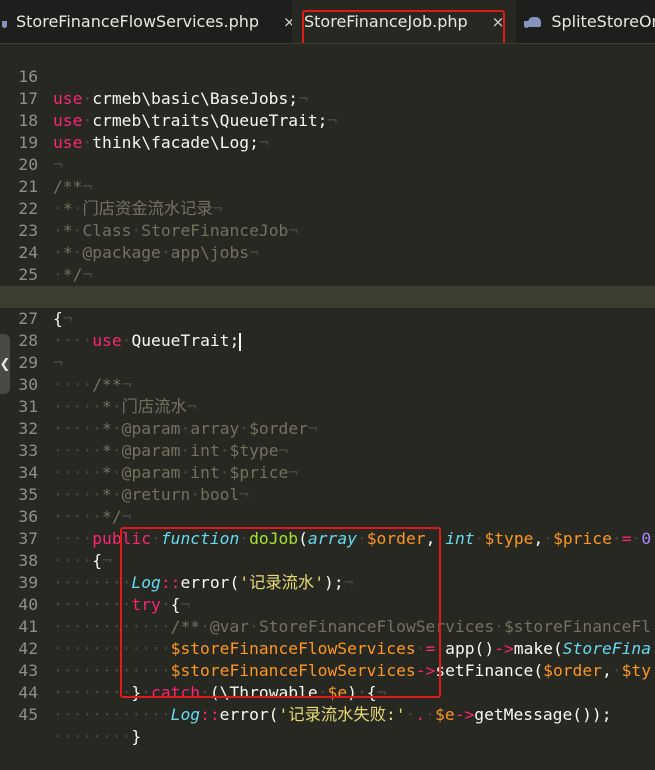  What do you see at coordinates (327, 252) in the screenshot?
I see `code-line: 24 ·*/¬` at bounding box center [327, 252].